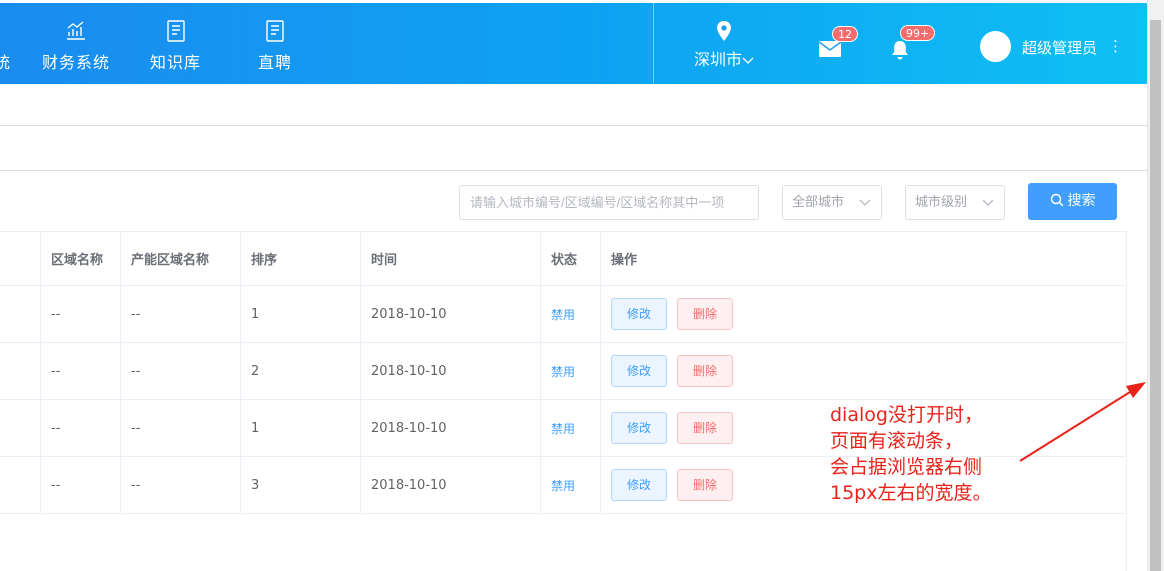 This screenshot has width=1164, height=571. What do you see at coordinates (300, 258) in the screenshot?
I see `column-header: 排序` at bounding box center [300, 258].